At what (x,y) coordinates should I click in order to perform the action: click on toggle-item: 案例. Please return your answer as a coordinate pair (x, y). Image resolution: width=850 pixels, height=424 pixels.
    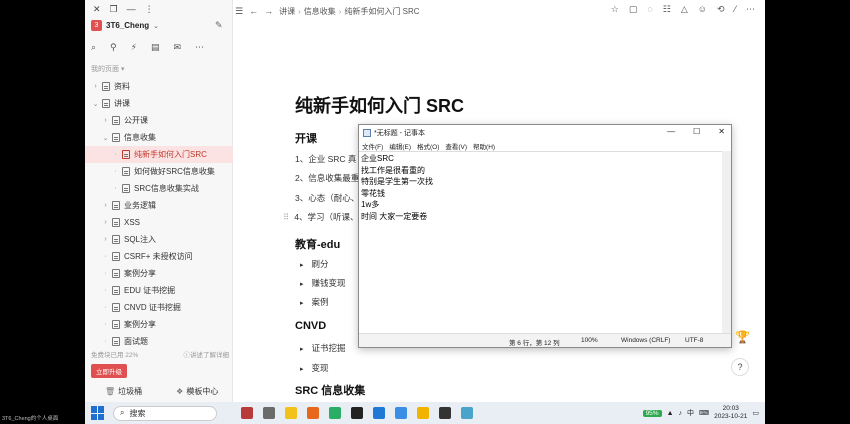
    Looking at the image, I should click on (314, 302).